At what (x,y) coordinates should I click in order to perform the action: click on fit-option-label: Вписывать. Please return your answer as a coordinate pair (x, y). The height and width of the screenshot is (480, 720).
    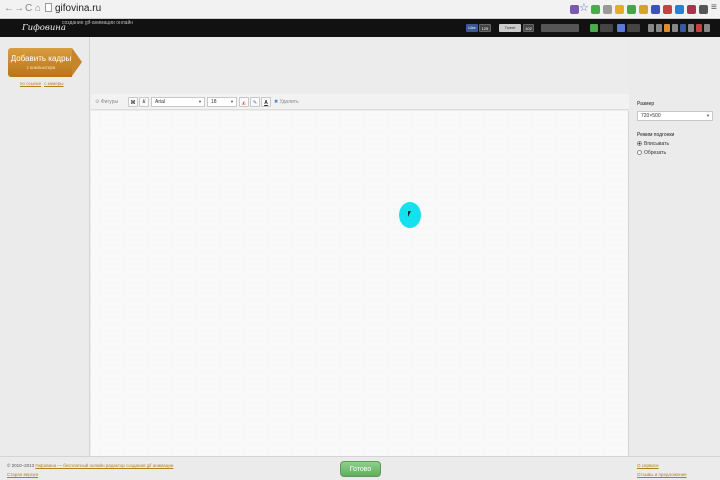
    Looking at the image, I should click on (657, 144).